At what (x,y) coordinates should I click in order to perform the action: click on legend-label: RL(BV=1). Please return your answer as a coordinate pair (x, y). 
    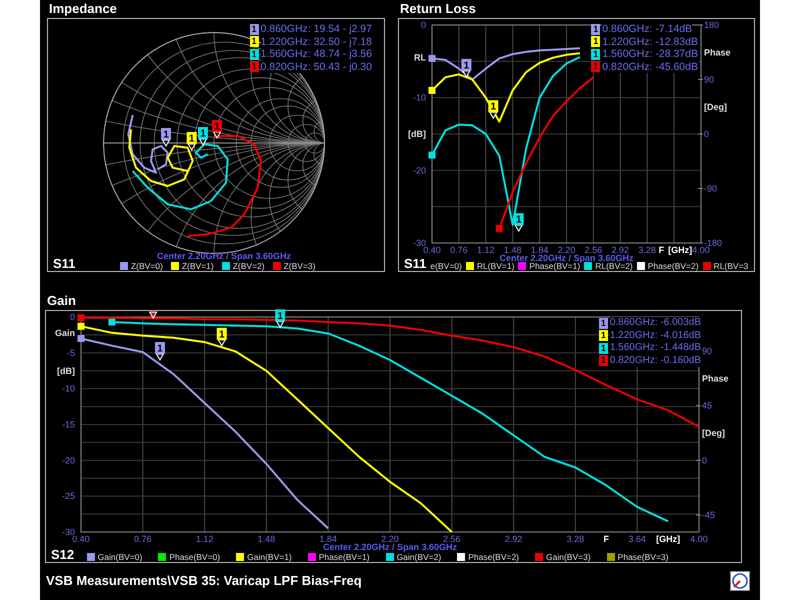
    Looking at the image, I should click on (495, 266).